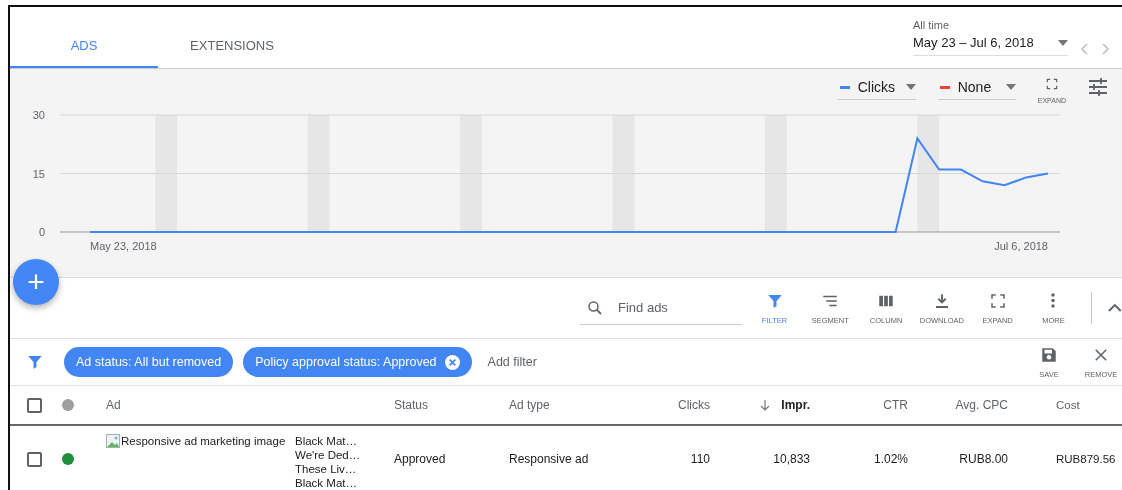 The width and height of the screenshot is (1122, 490). What do you see at coordinates (694, 405) in the screenshot?
I see `column-header: Clicks` at bounding box center [694, 405].